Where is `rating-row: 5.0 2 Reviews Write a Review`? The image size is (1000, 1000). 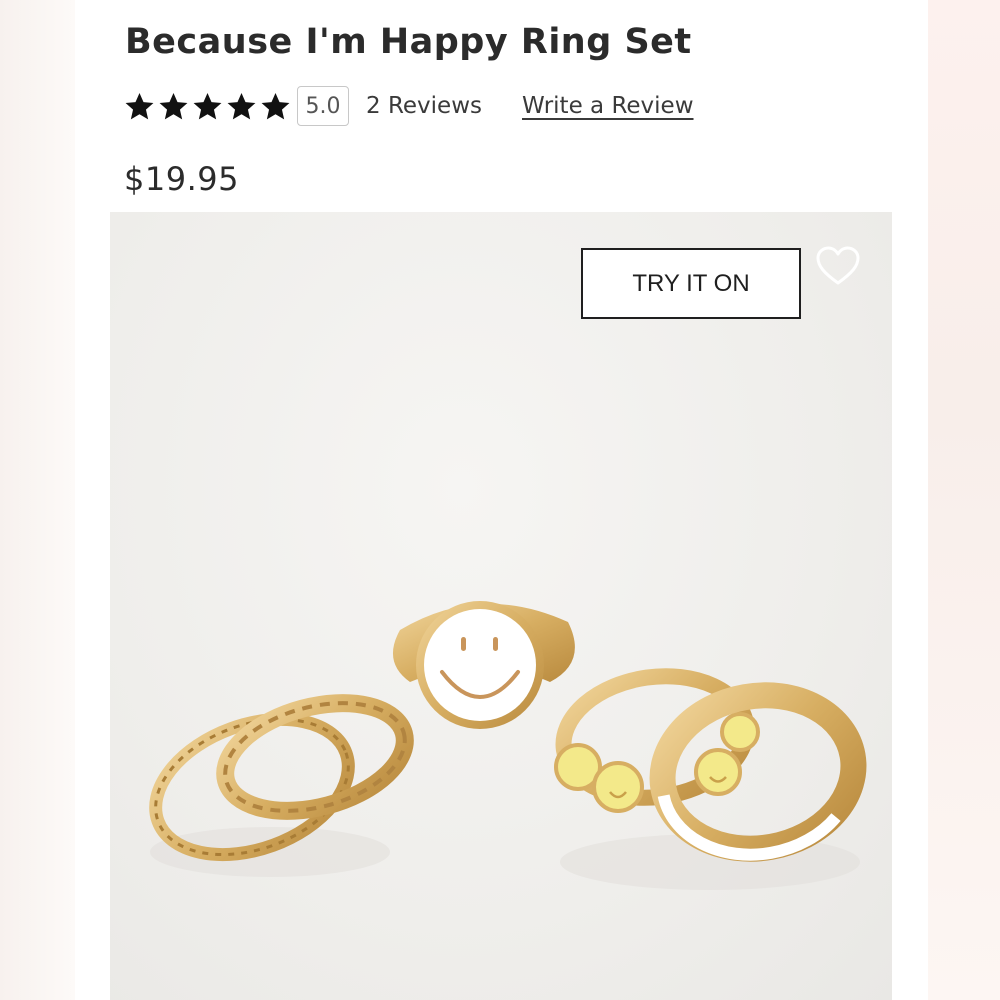 rating-row: 5.0 2 Reviews Write a Review is located at coordinates (409, 106).